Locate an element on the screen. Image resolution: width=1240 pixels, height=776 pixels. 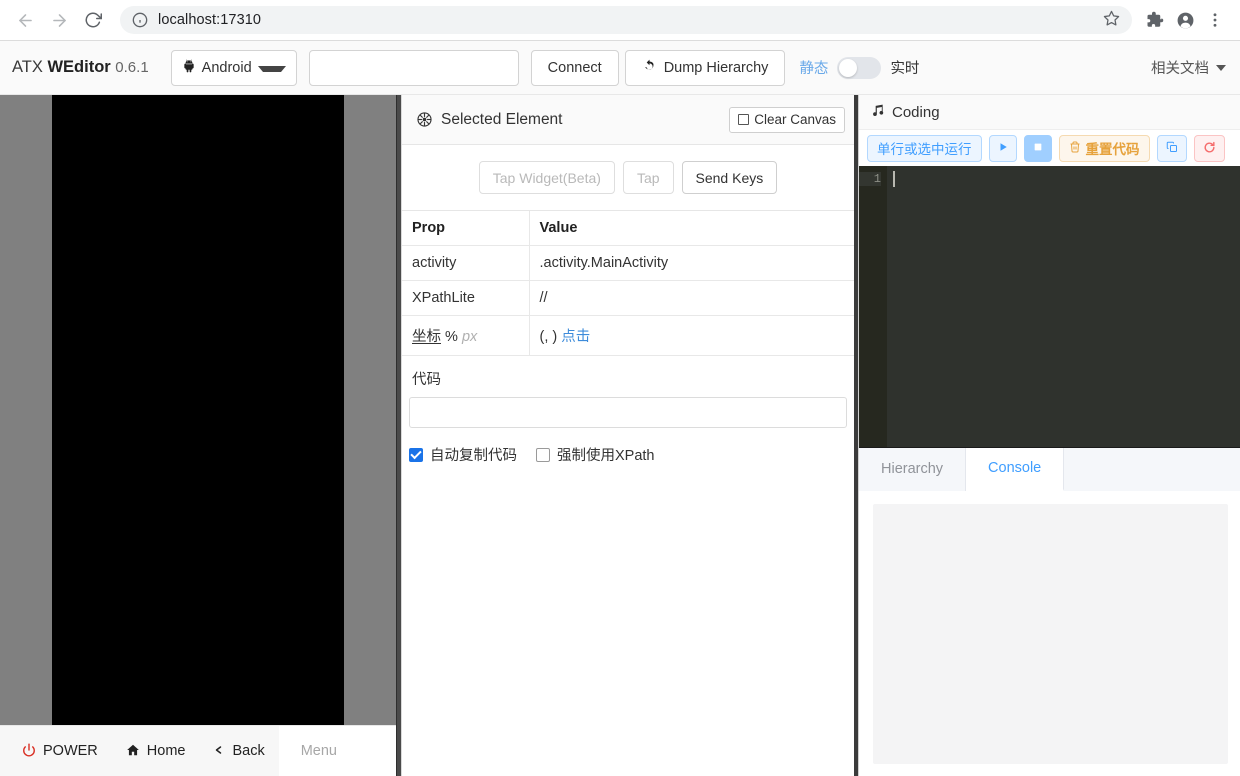
device-menu-label: Menu is located at coordinates (318, 750).